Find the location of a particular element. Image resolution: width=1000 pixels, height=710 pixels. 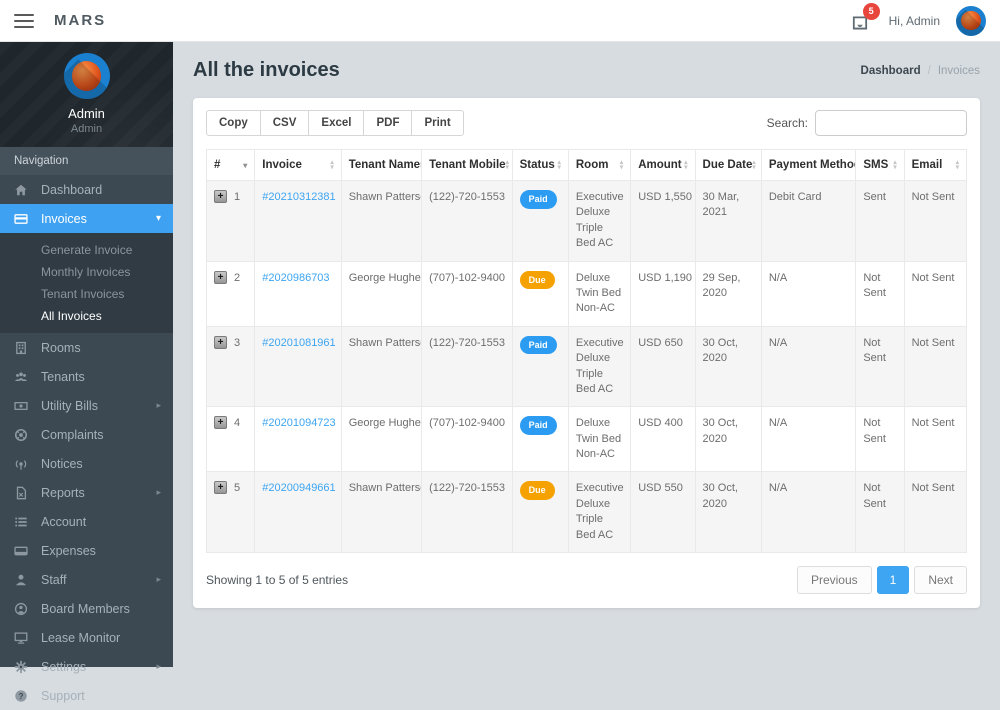

export-button-group: Copy CSV Excel PDF Print is located at coordinates (335, 123).